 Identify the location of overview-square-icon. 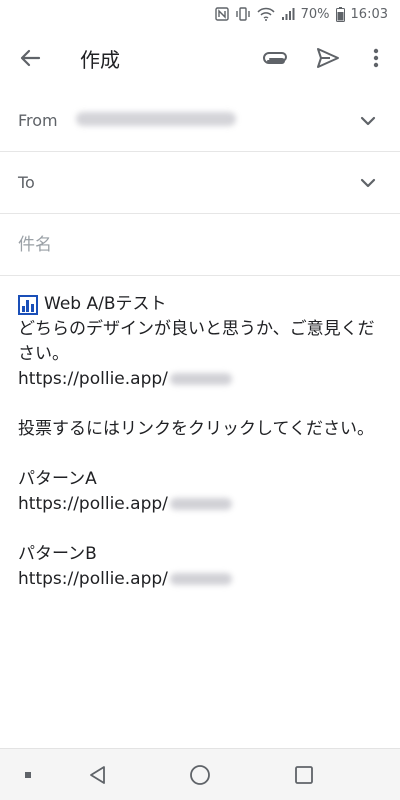
(304, 775).